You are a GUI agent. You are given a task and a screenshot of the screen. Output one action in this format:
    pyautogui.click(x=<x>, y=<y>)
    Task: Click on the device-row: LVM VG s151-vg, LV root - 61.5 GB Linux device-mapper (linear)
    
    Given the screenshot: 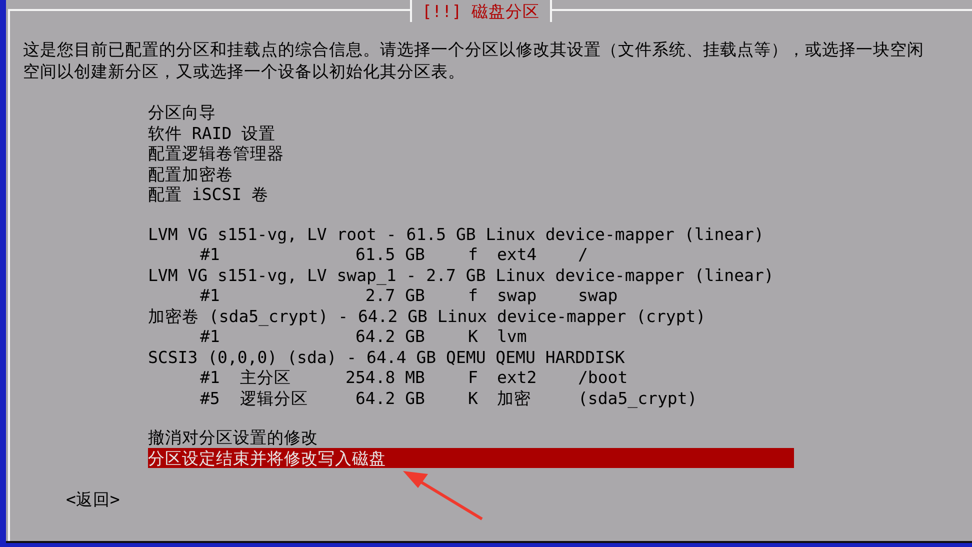 What is the action you would take?
    pyautogui.click(x=471, y=234)
    